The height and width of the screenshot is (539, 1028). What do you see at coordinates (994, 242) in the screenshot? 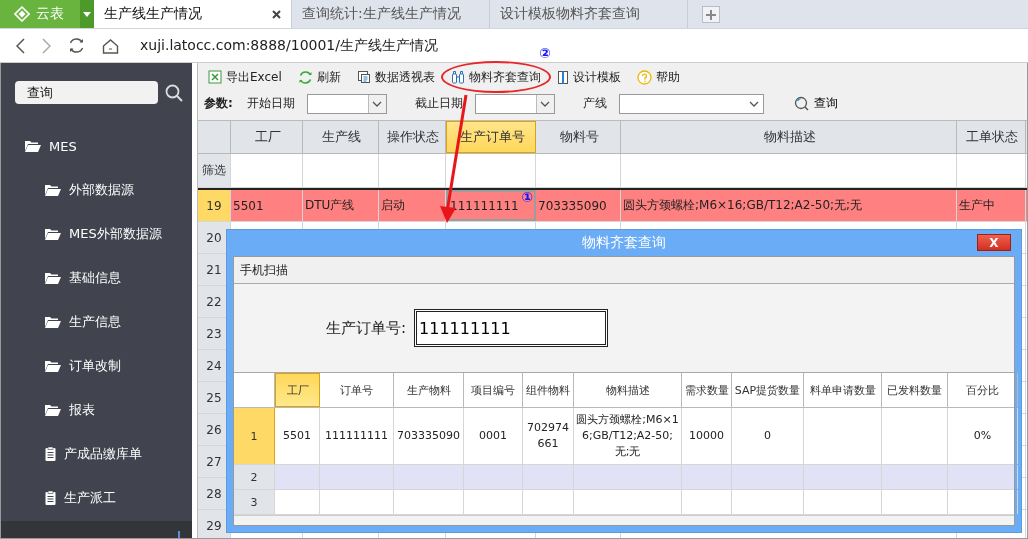
I see `close-button: X` at bounding box center [994, 242].